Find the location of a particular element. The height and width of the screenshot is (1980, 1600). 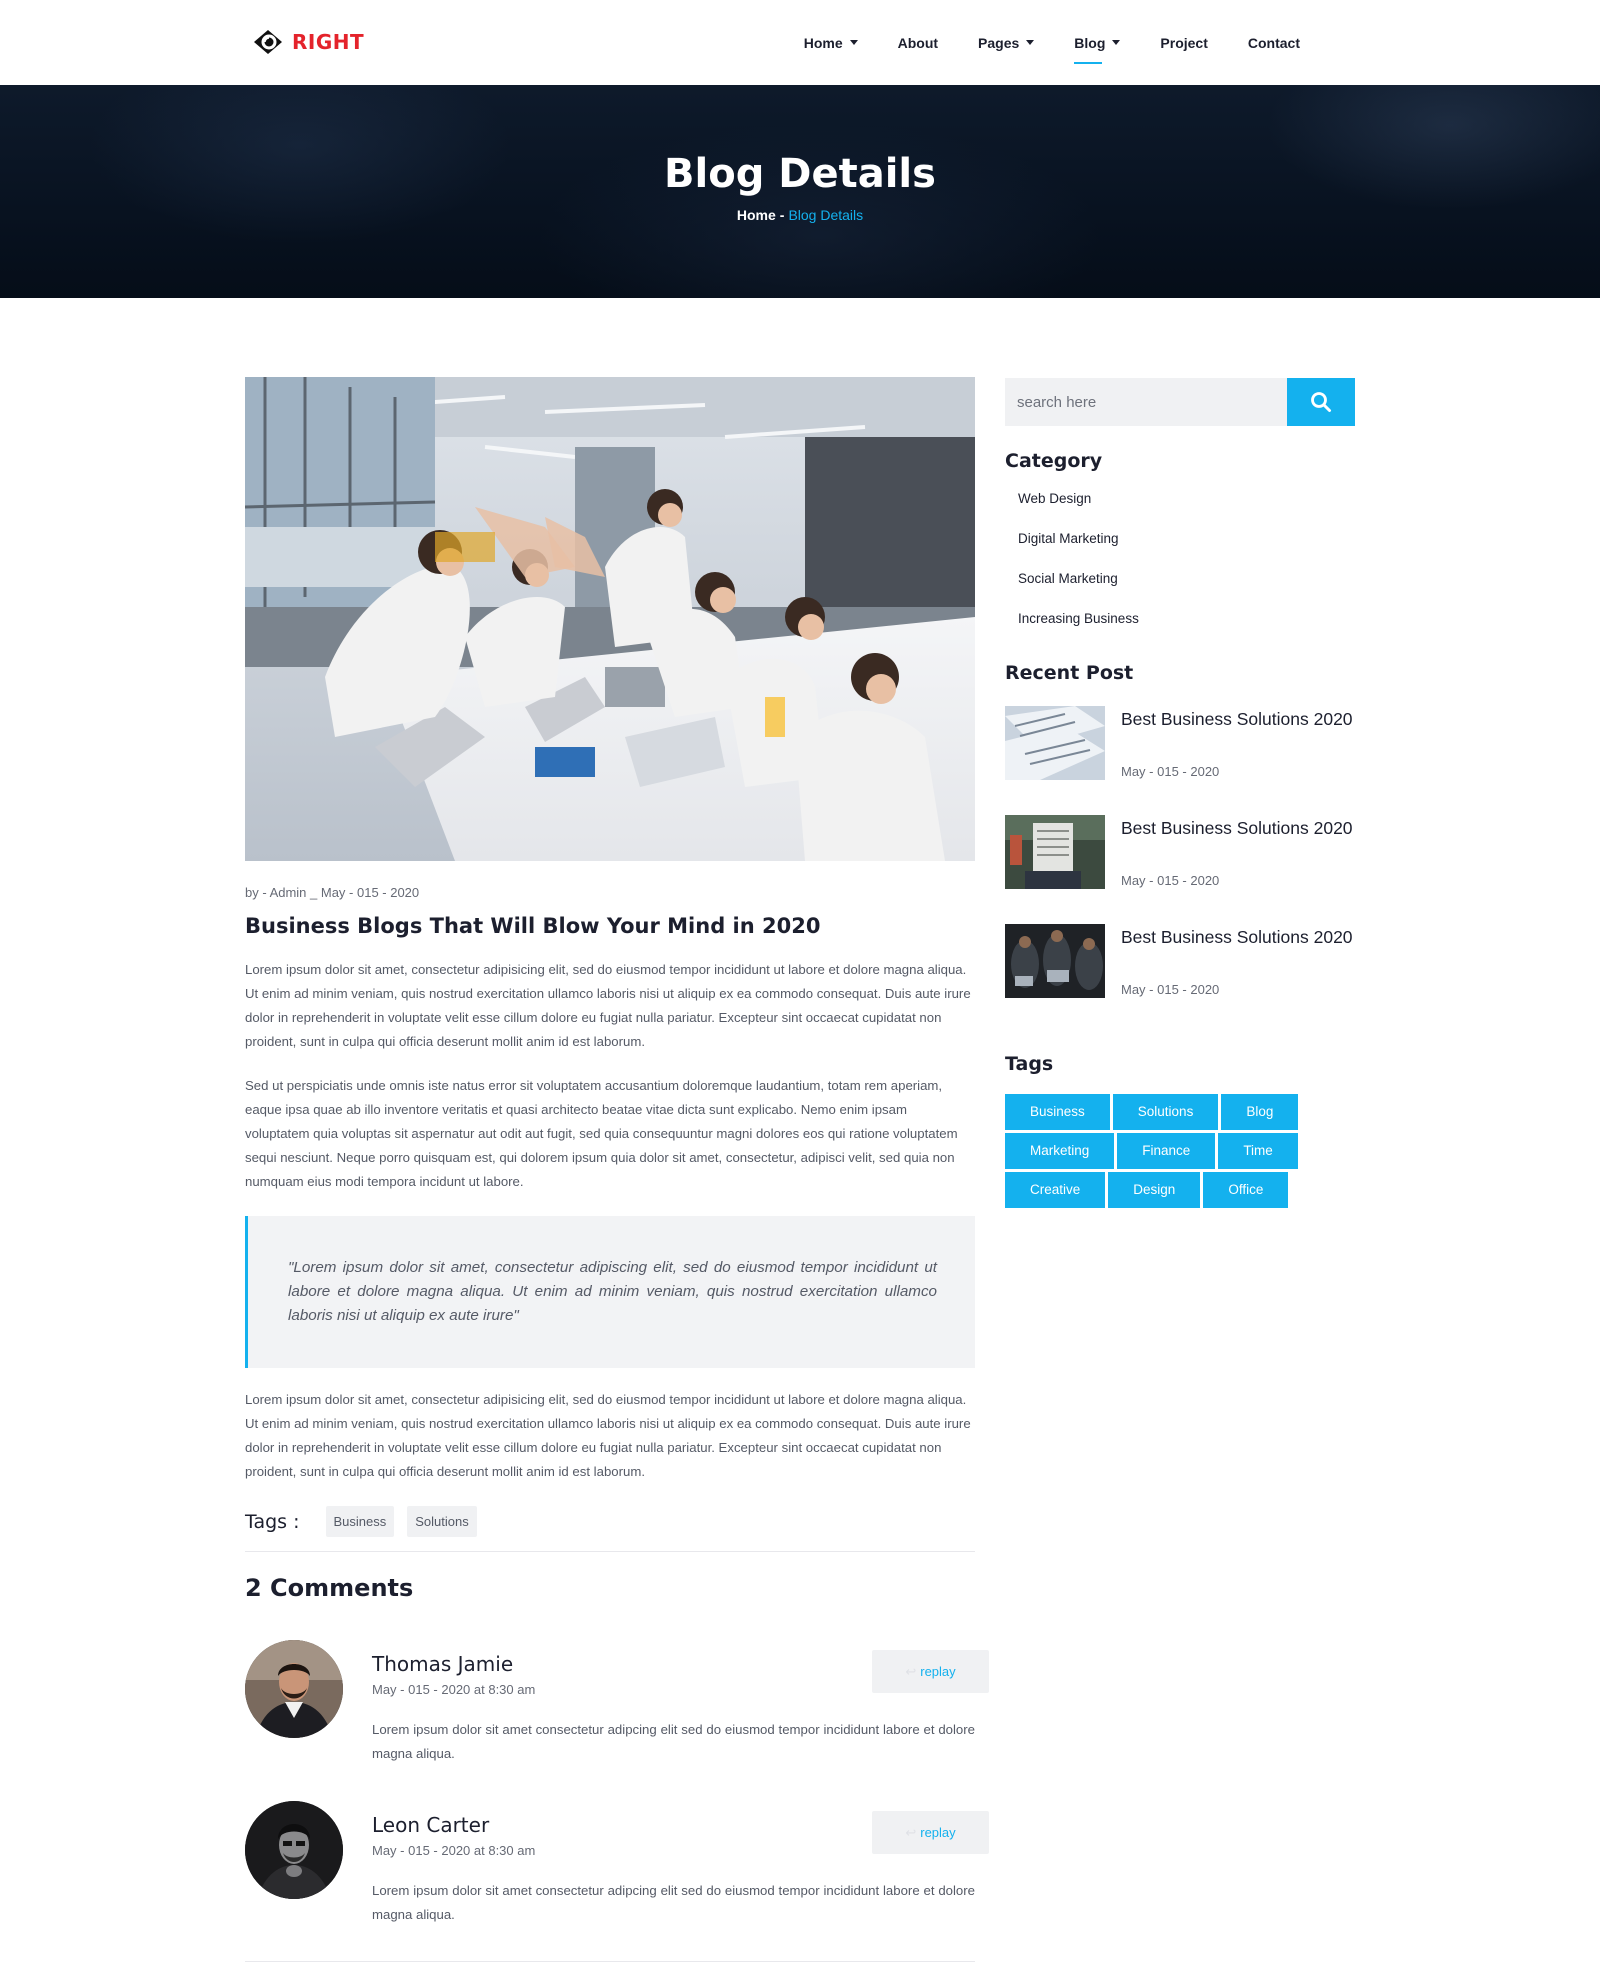

divider is located at coordinates (610, 1961).